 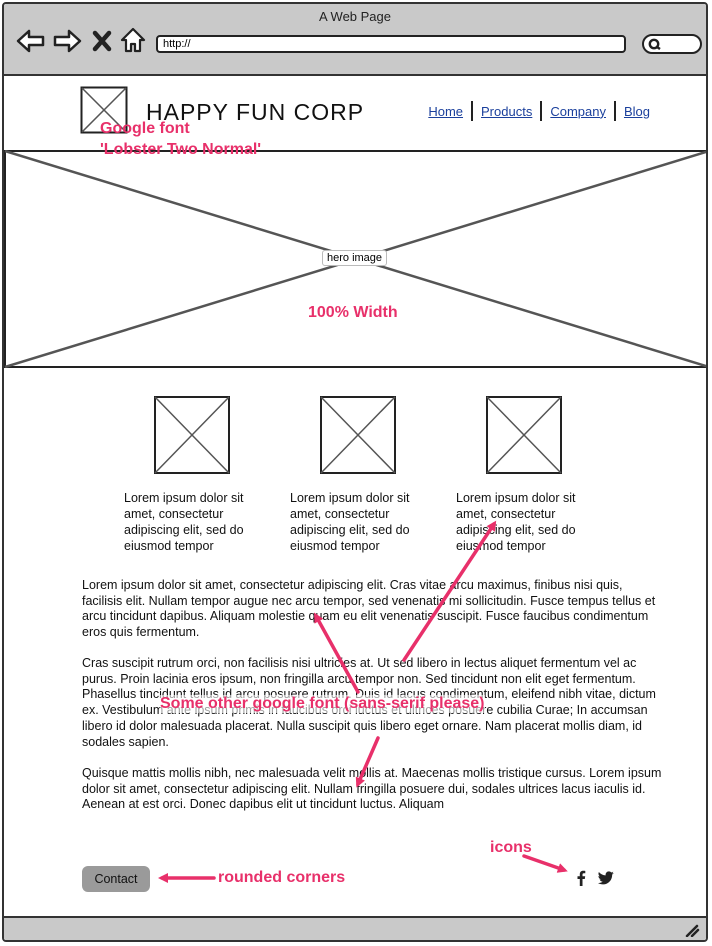 I want to click on nav-link-blog: Blog, so click(x=637, y=111).